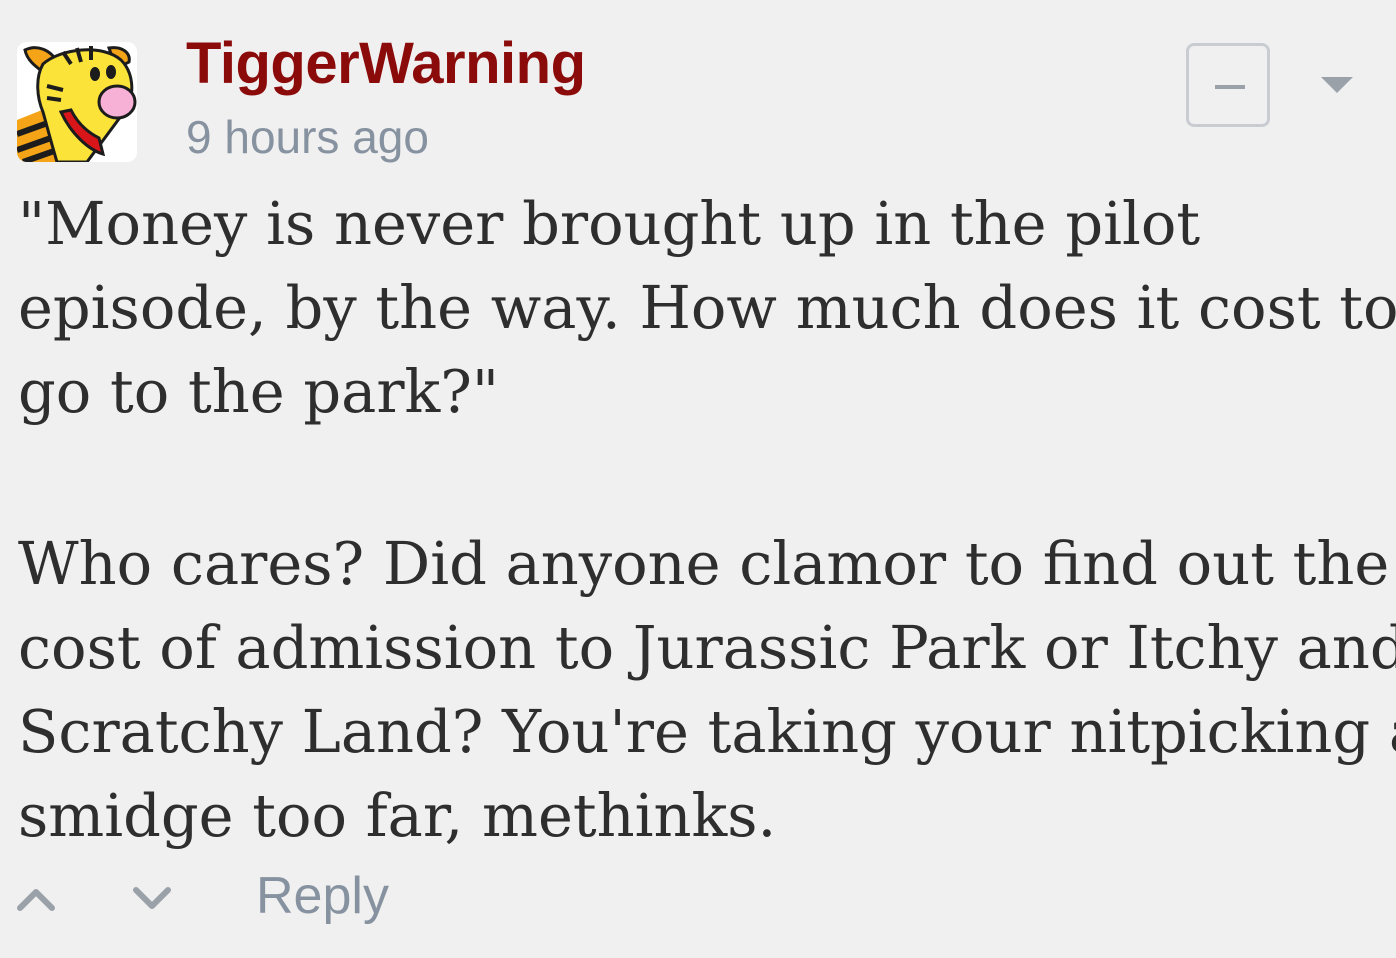  I want to click on minus-icon, so click(1230, 87).